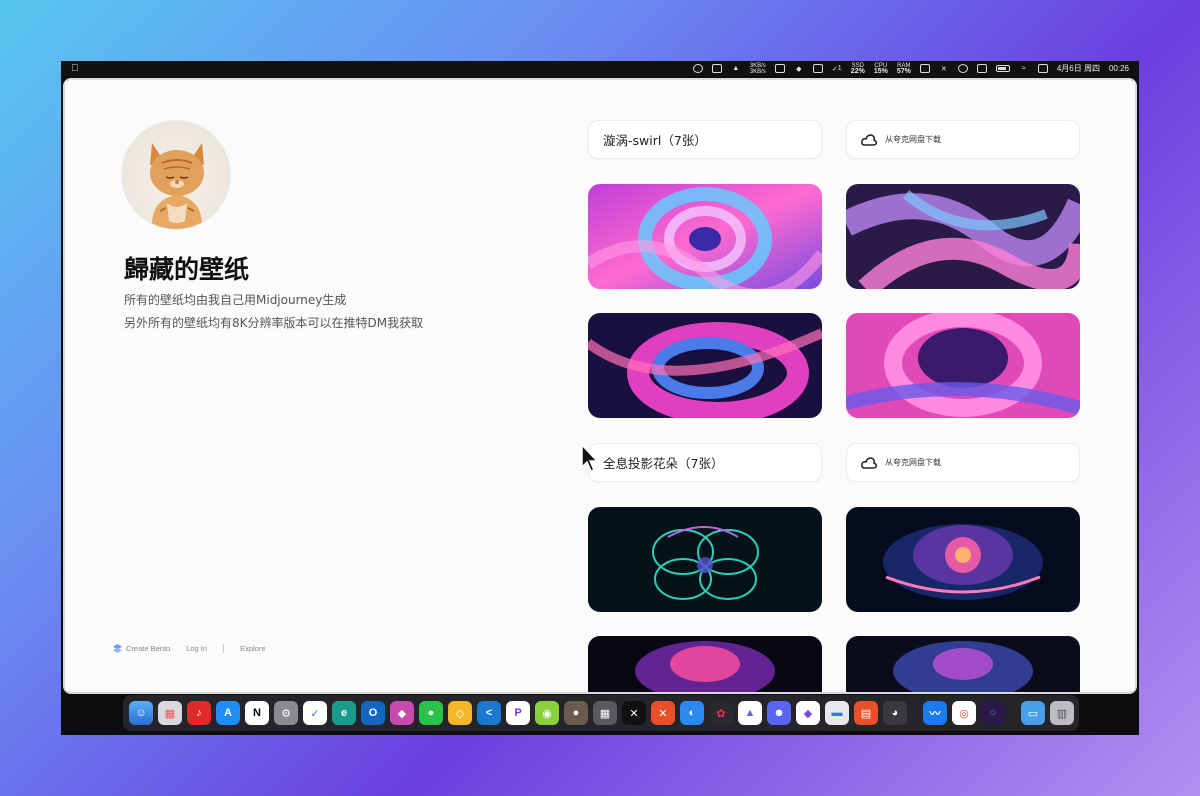 This screenshot has height=796, width=1200. I want to click on figma-icon: ✿, so click(721, 713).